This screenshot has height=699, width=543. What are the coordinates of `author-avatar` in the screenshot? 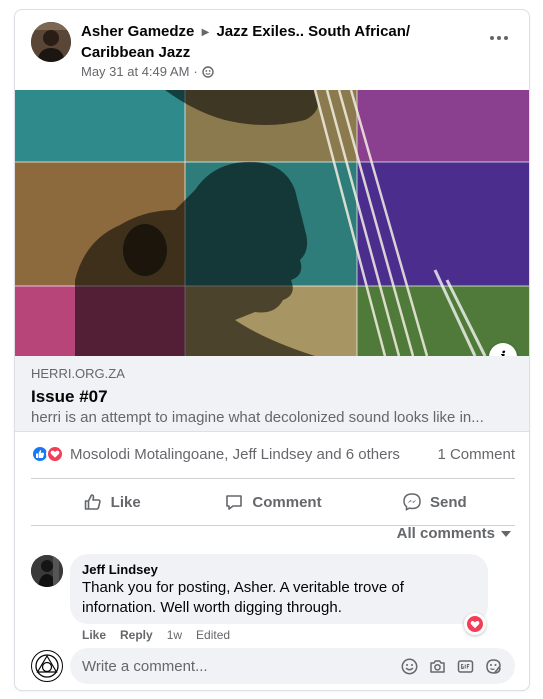 It's located at (51, 42).